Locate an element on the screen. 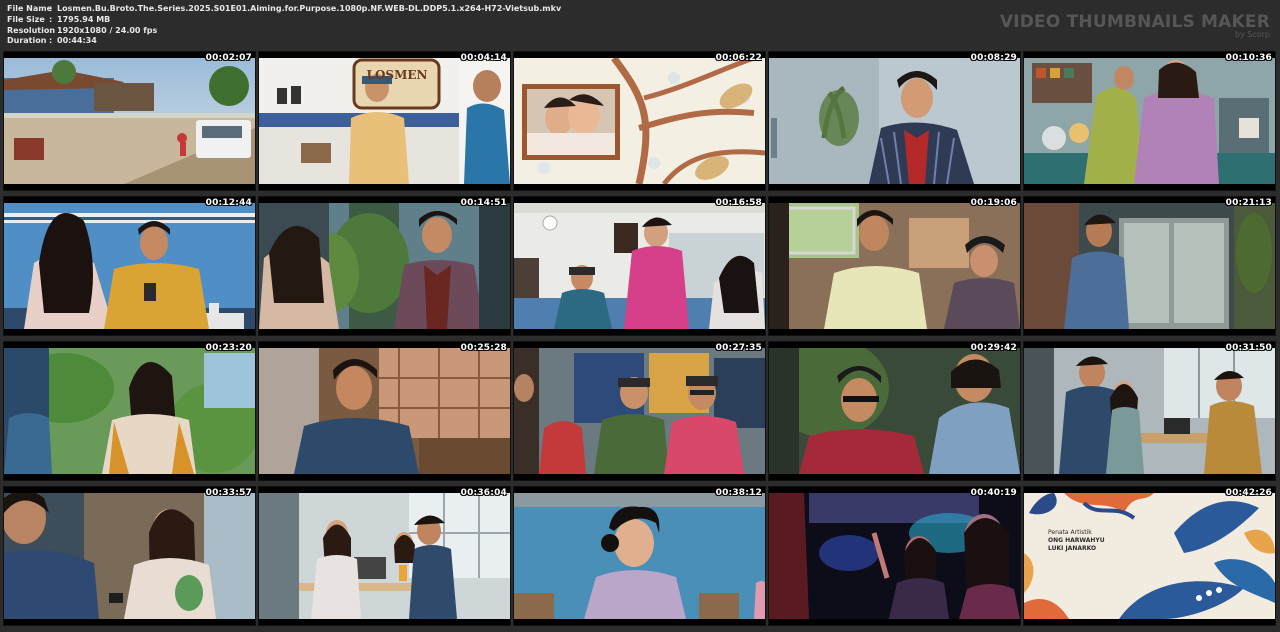 The image size is (1280, 632). thumbnail: 00:12:44 is located at coordinates (129, 266).